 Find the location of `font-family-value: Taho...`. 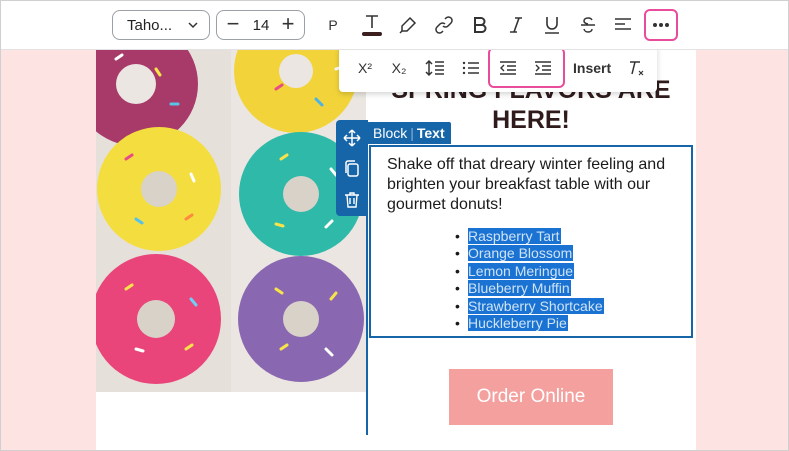

font-family-value: Taho... is located at coordinates (150, 25).